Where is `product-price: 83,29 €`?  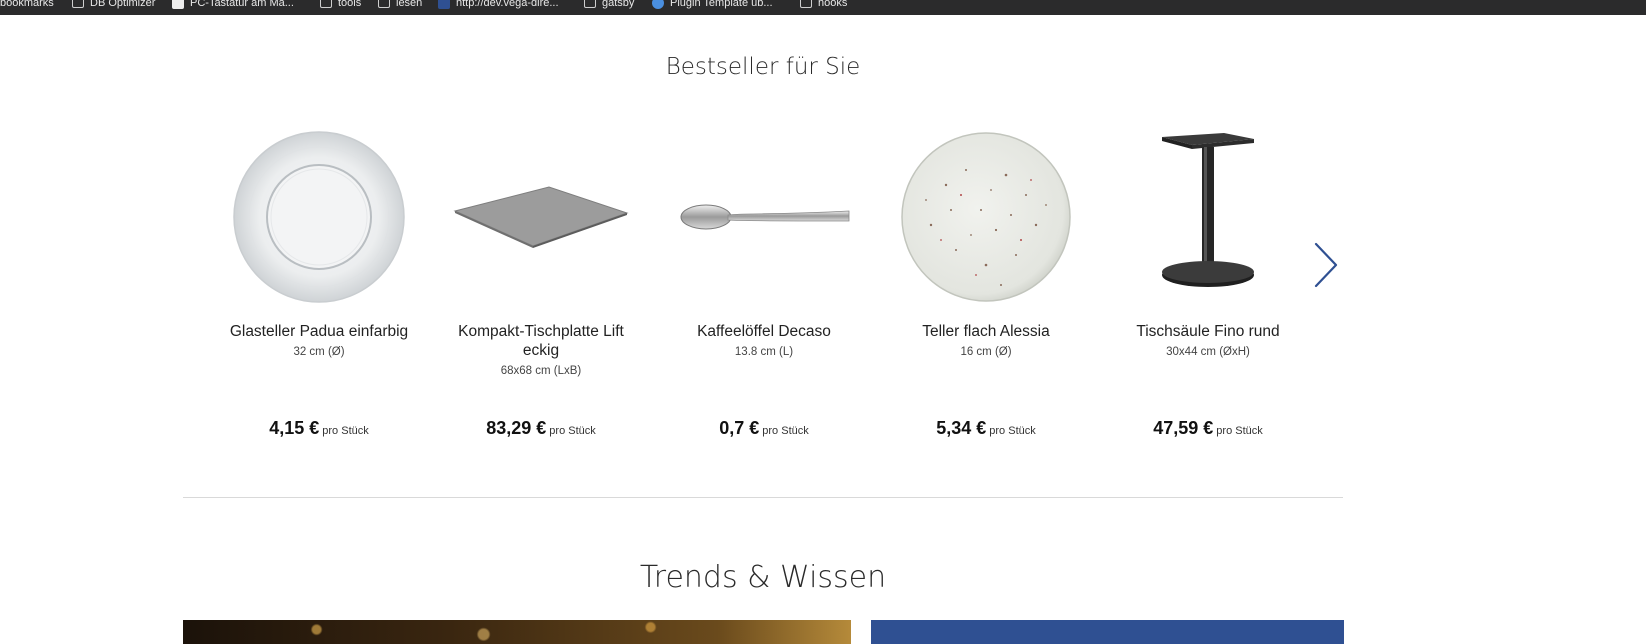 product-price: 83,29 € is located at coordinates (516, 428).